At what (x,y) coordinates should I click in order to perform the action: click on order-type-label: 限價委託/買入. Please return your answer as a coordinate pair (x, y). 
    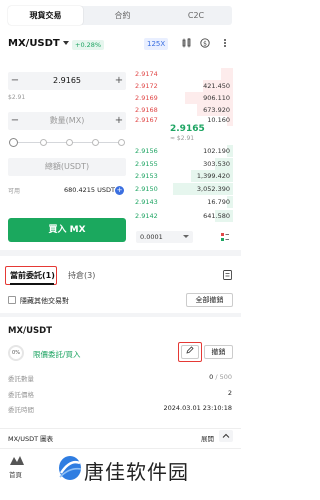
    Looking at the image, I should click on (57, 354).